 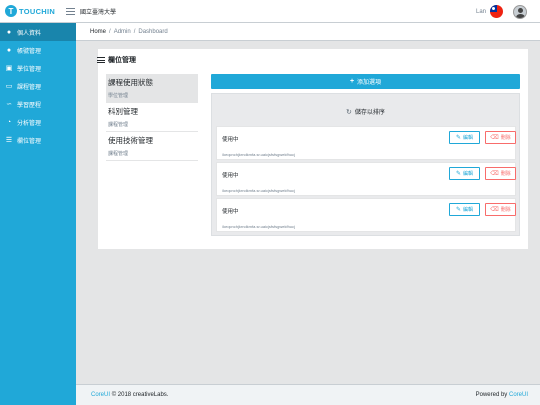 I want to click on sitemap-icon: ▣, so click(x=9, y=68).